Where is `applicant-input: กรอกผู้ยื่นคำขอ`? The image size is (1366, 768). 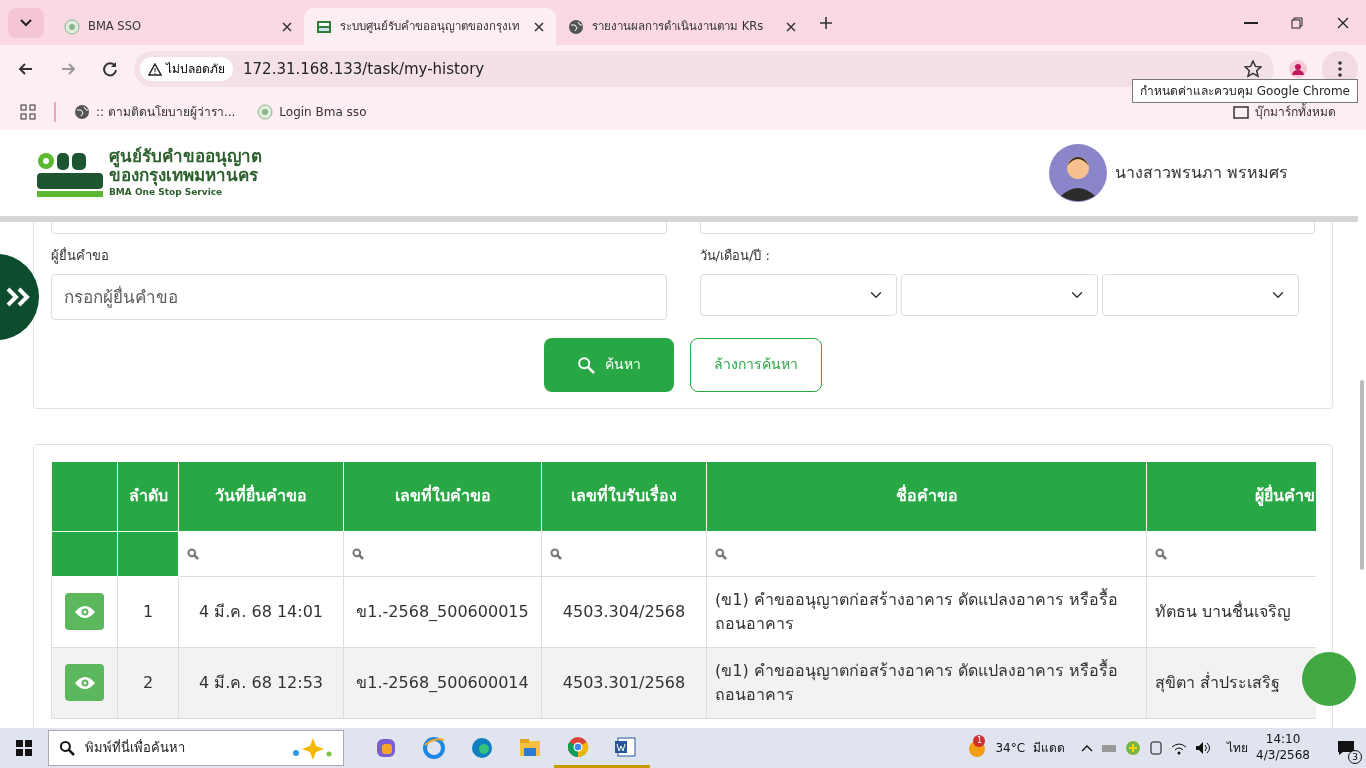 applicant-input: กรอกผู้ยื่นคำขอ is located at coordinates (359, 296).